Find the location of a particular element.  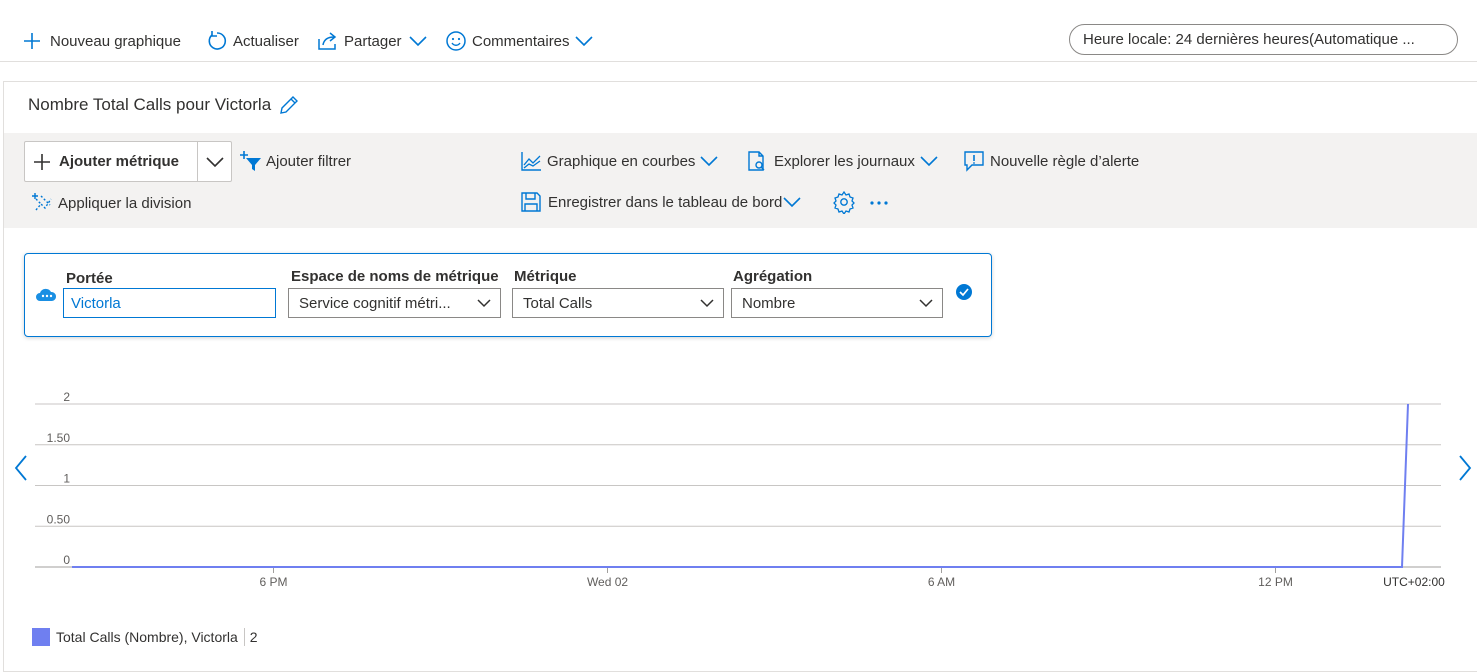

more-options-button is located at coordinates (879, 202).